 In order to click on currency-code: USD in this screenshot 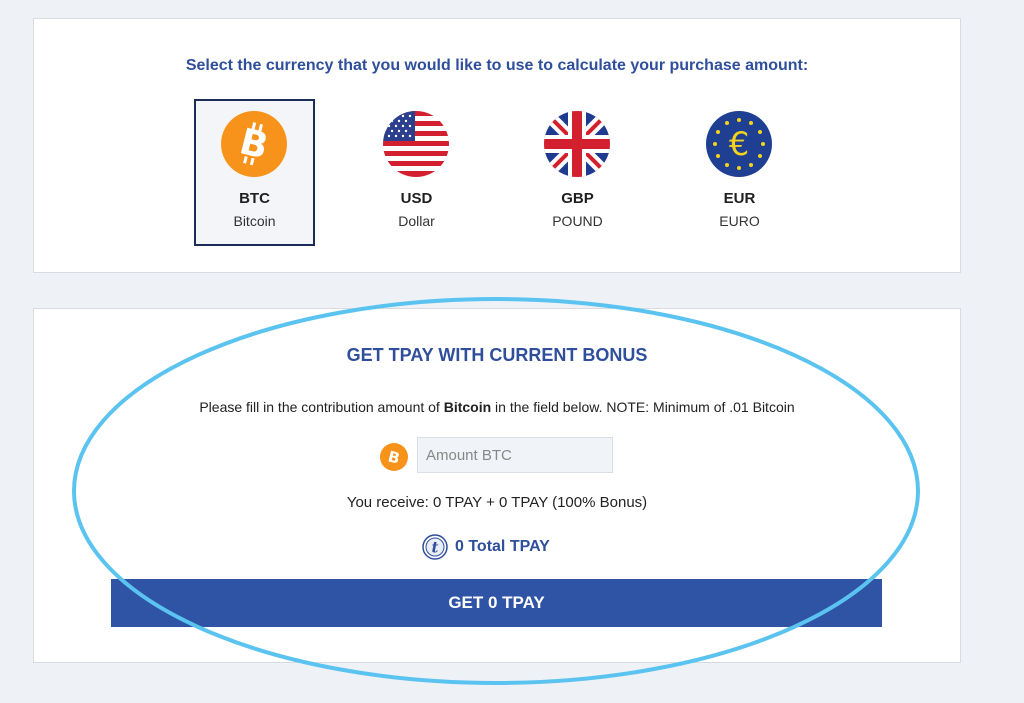, I will do `click(416, 198)`.